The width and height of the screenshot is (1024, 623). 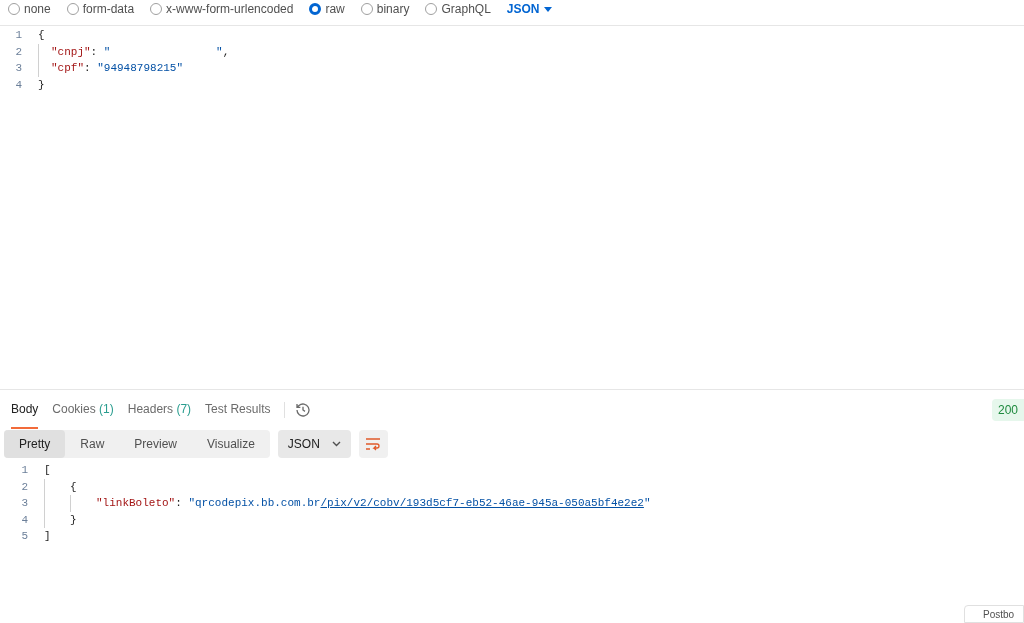 What do you see at coordinates (140, 68) in the screenshot?
I see `json-string: "94948798215"` at bounding box center [140, 68].